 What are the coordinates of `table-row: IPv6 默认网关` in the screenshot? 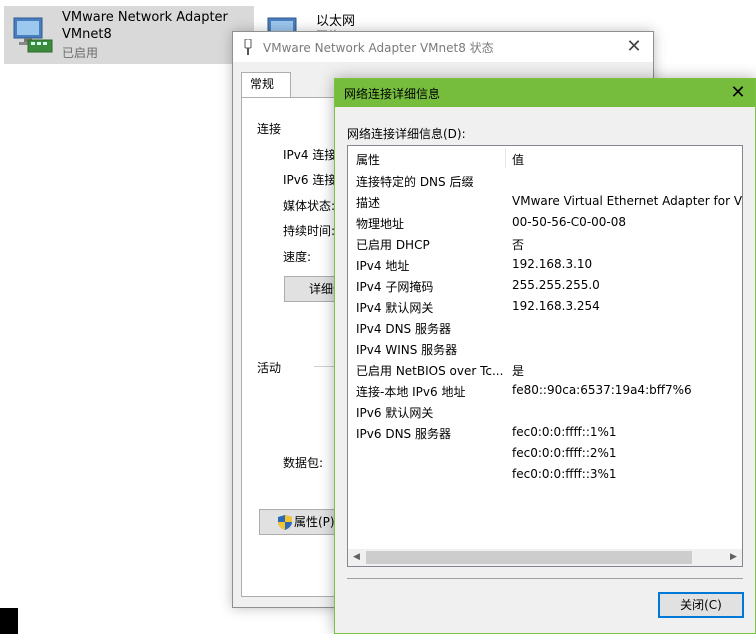 It's located at (545, 411).